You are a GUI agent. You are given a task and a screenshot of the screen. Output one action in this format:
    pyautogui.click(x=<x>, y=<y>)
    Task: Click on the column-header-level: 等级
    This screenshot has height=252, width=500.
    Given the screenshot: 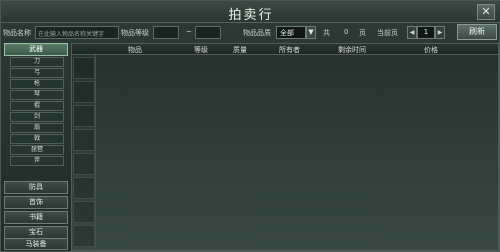 What is the action you would take?
    pyautogui.click(x=201, y=50)
    